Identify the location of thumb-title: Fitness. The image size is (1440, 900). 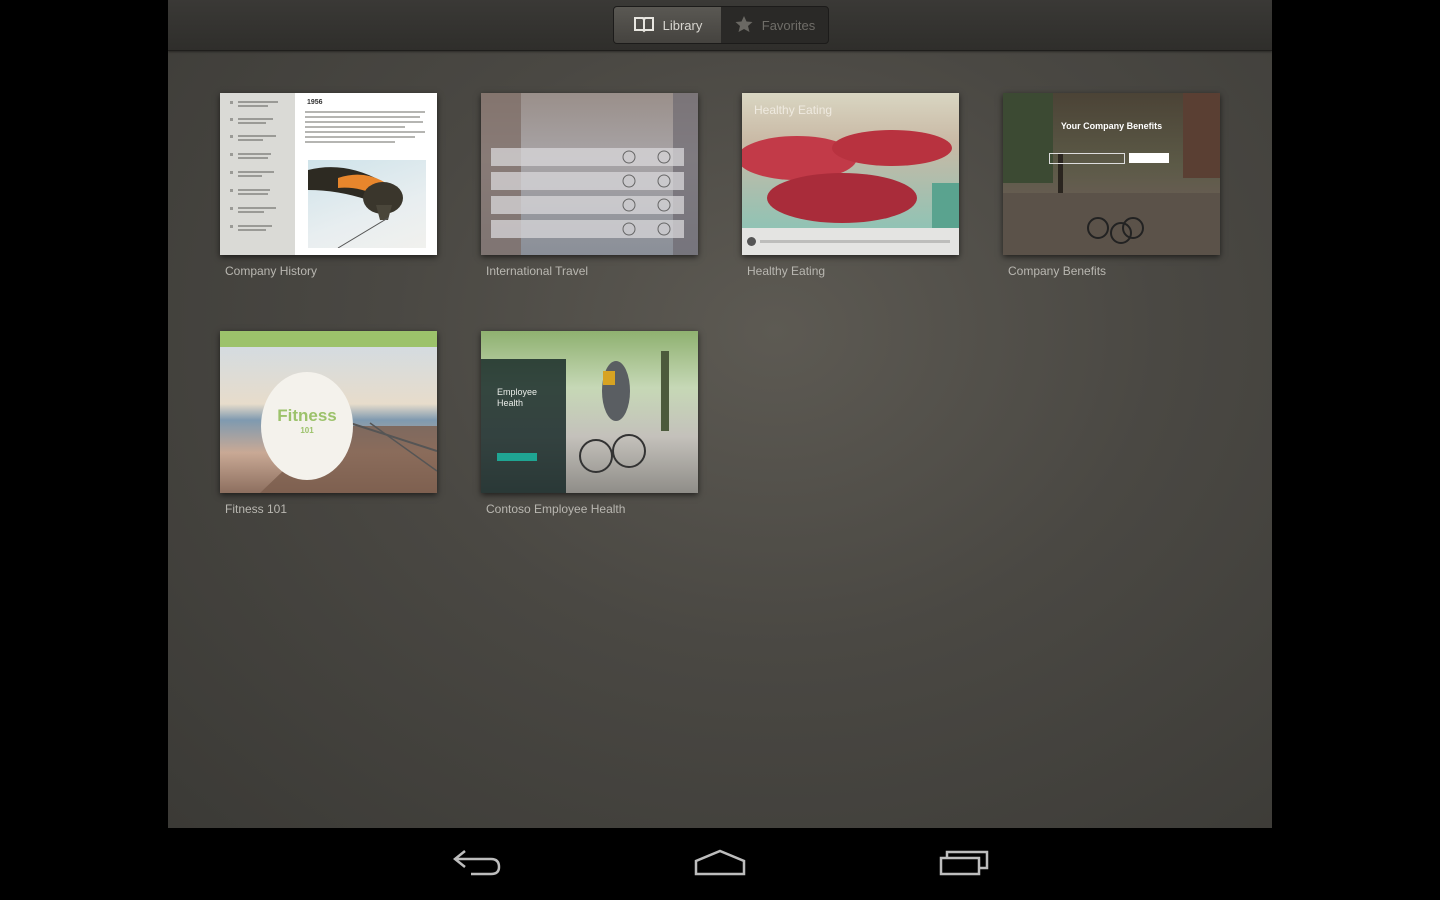
(307, 415).